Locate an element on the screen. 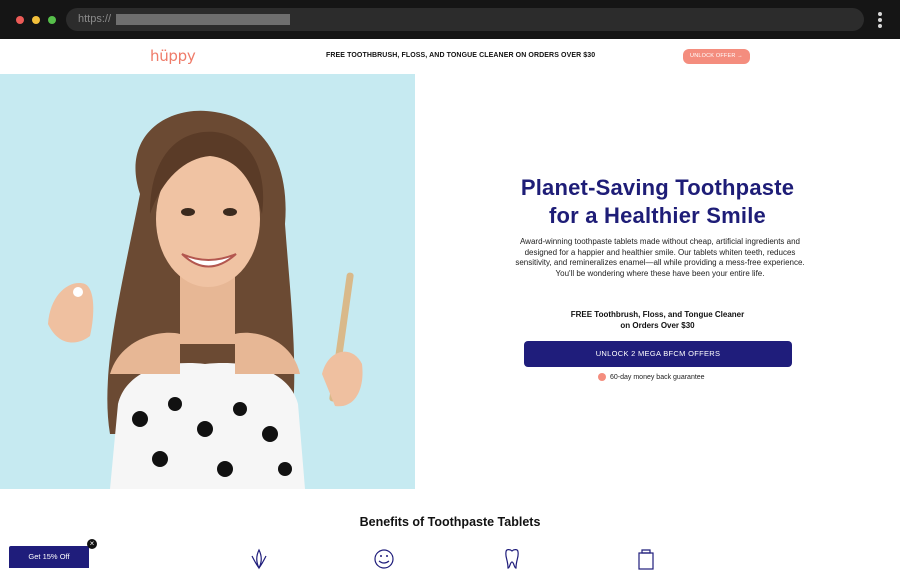 Image resolution: width=900 pixels, height=572 pixels. guarantee-note: 60-day money back guarantee is located at coordinates (651, 377).